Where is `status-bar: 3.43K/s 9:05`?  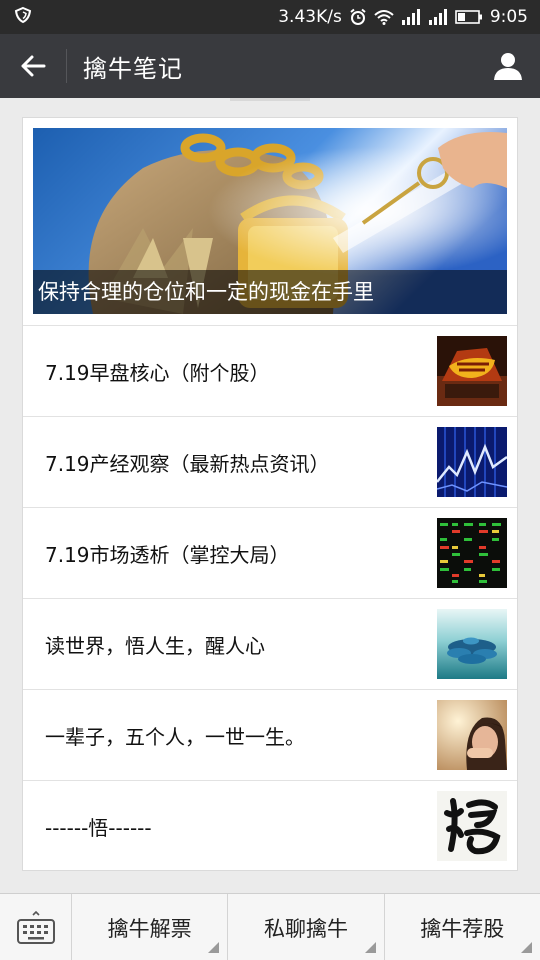
status-bar: 3.43K/s 9:05 is located at coordinates (270, 17).